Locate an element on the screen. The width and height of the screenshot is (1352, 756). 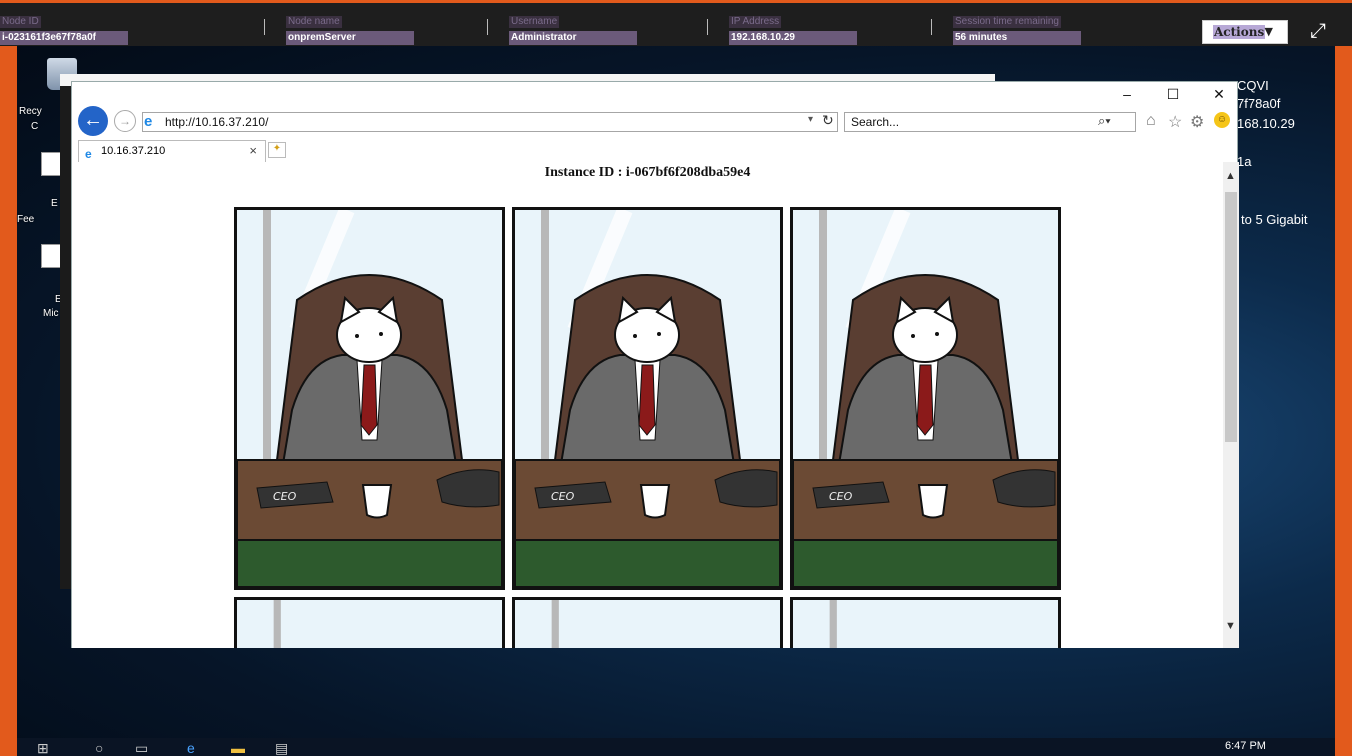
session-time-value: 56 minutes is located at coordinates (1017, 38).